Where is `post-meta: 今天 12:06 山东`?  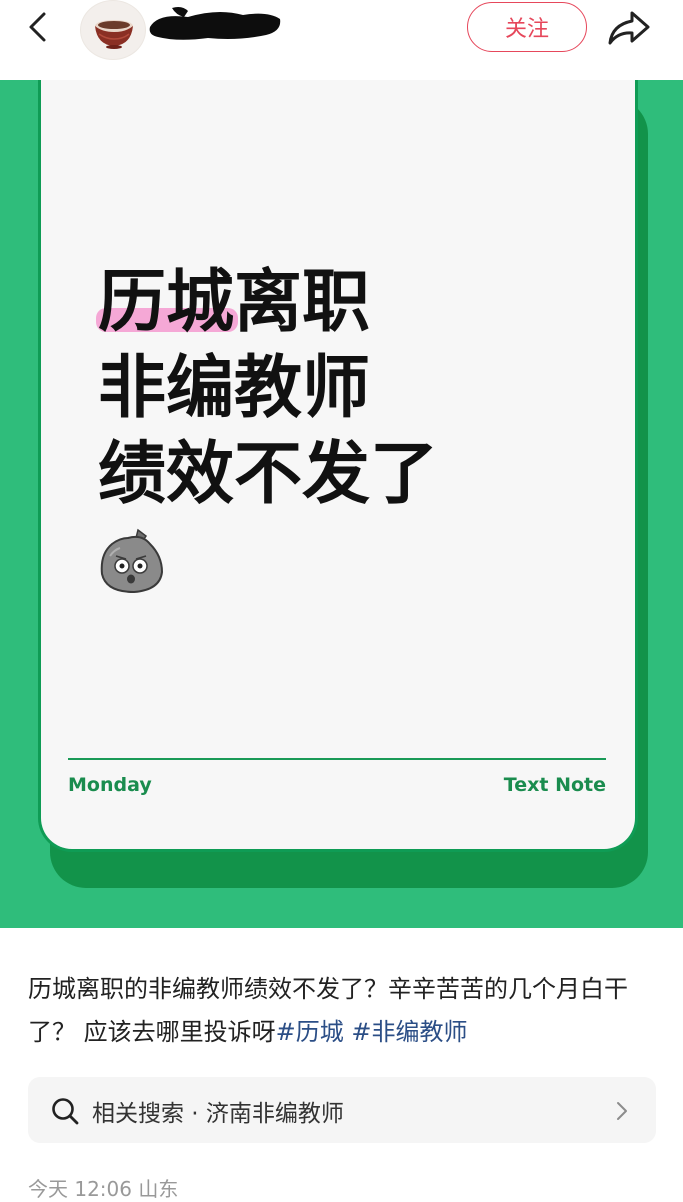
post-meta: 今天 12:06 山东 is located at coordinates (103, 1187).